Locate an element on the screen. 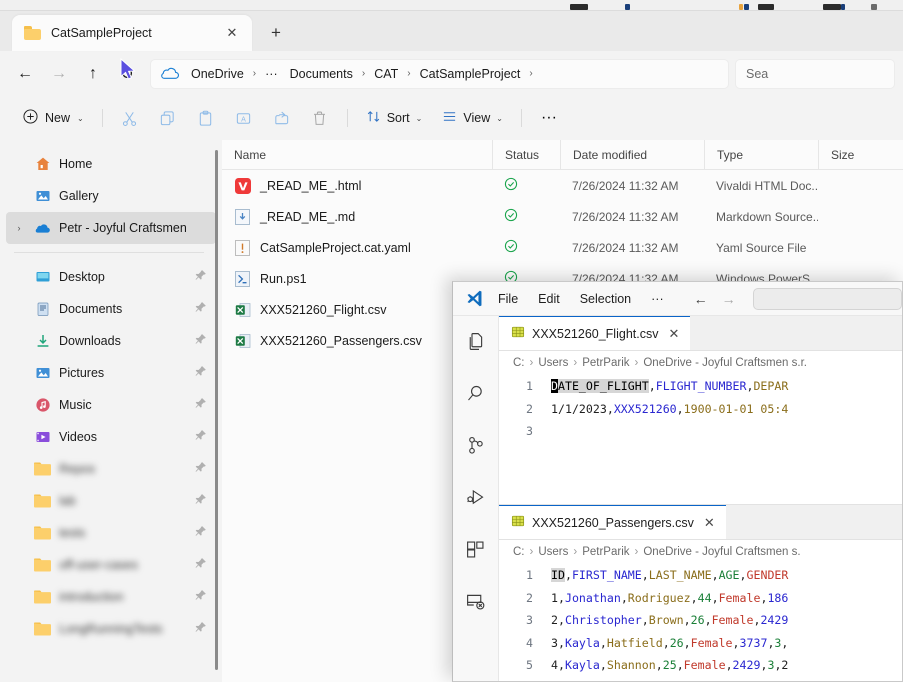 This screenshot has height=682, width=903. breadcrumb-root: OneDrive is located at coordinates (217, 74).